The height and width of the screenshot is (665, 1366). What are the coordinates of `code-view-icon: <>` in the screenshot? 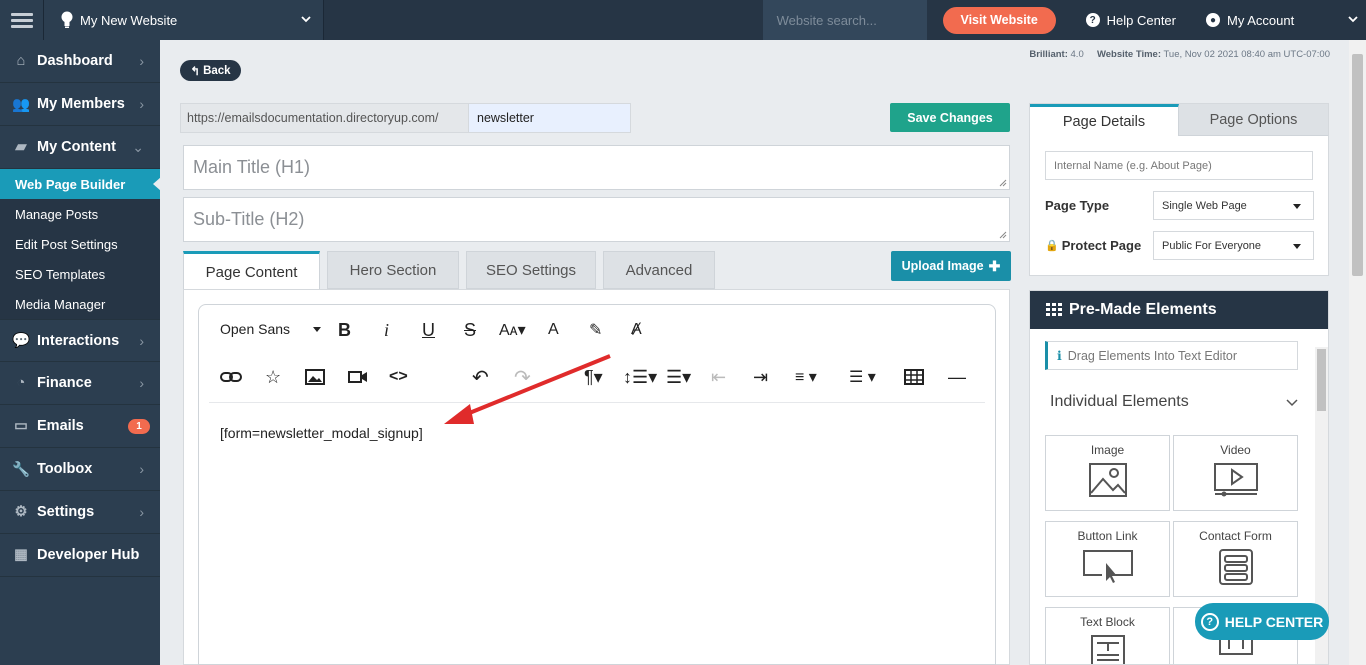 It's located at (398, 377).